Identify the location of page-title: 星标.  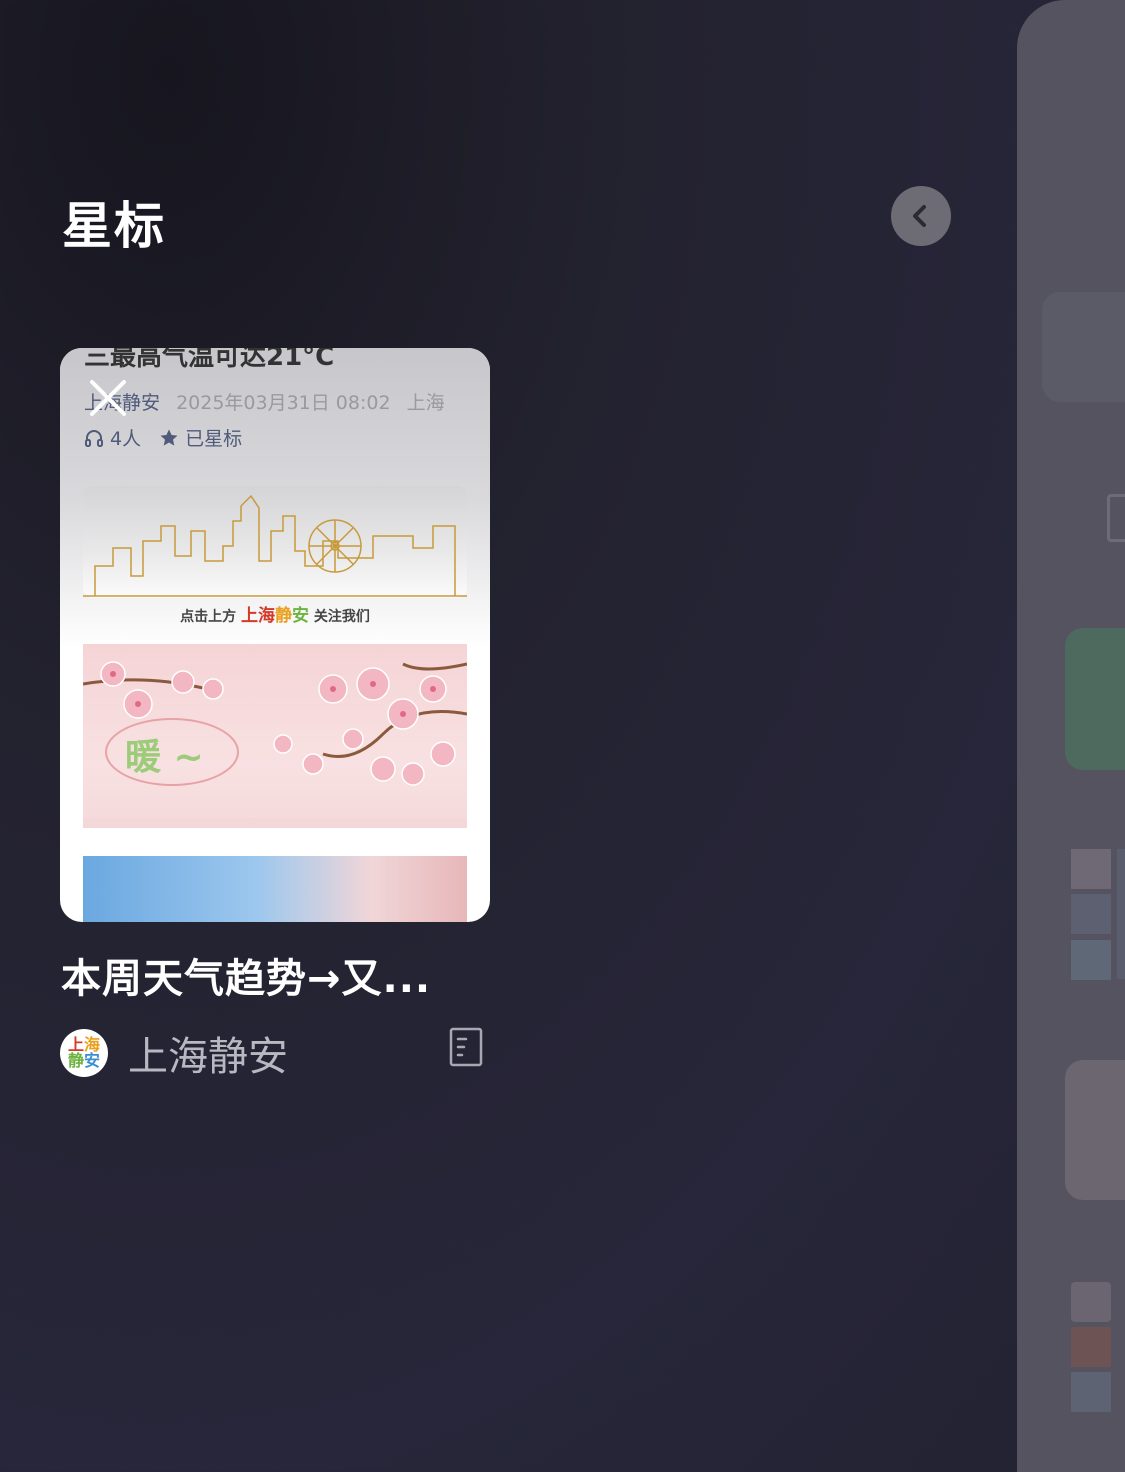
(114, 226).